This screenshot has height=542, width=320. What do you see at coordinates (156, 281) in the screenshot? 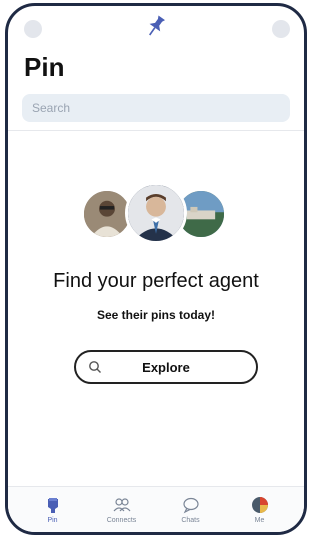
I see `hero-headline: Find your perfect agent` at bounding box center [156, 281].